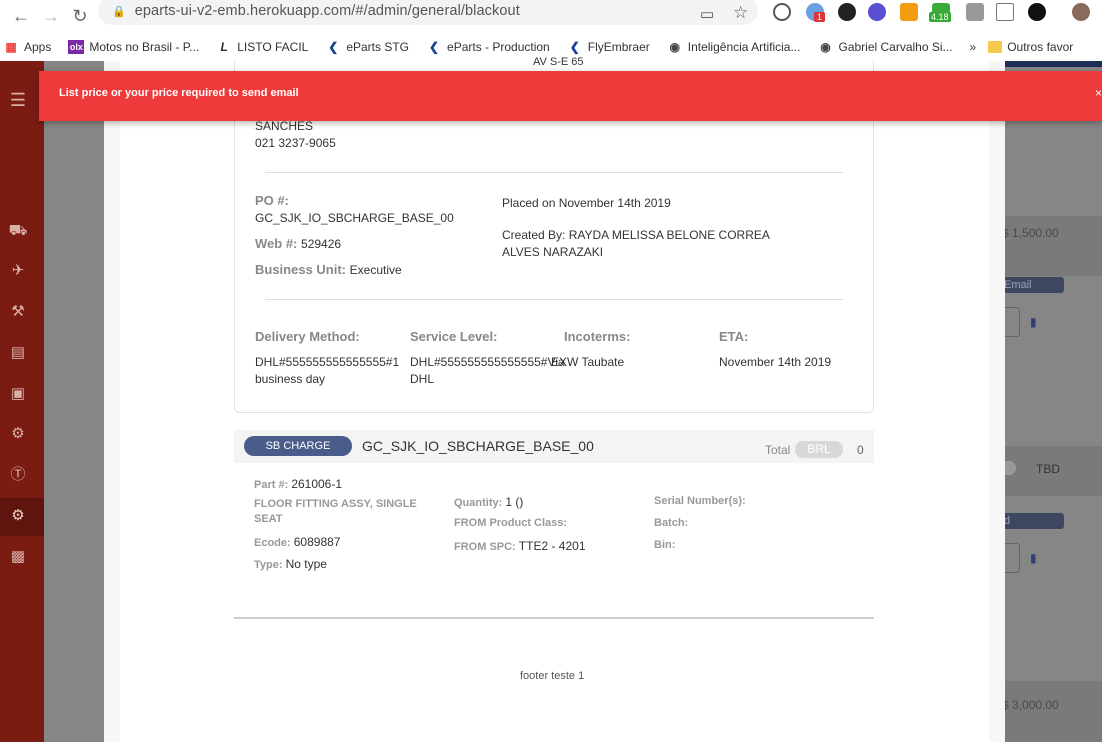  What do you see at coordinates (1048, 469) in the screenshot?
I see `background-tbd: TBD` at bounding box center [1048, 469].